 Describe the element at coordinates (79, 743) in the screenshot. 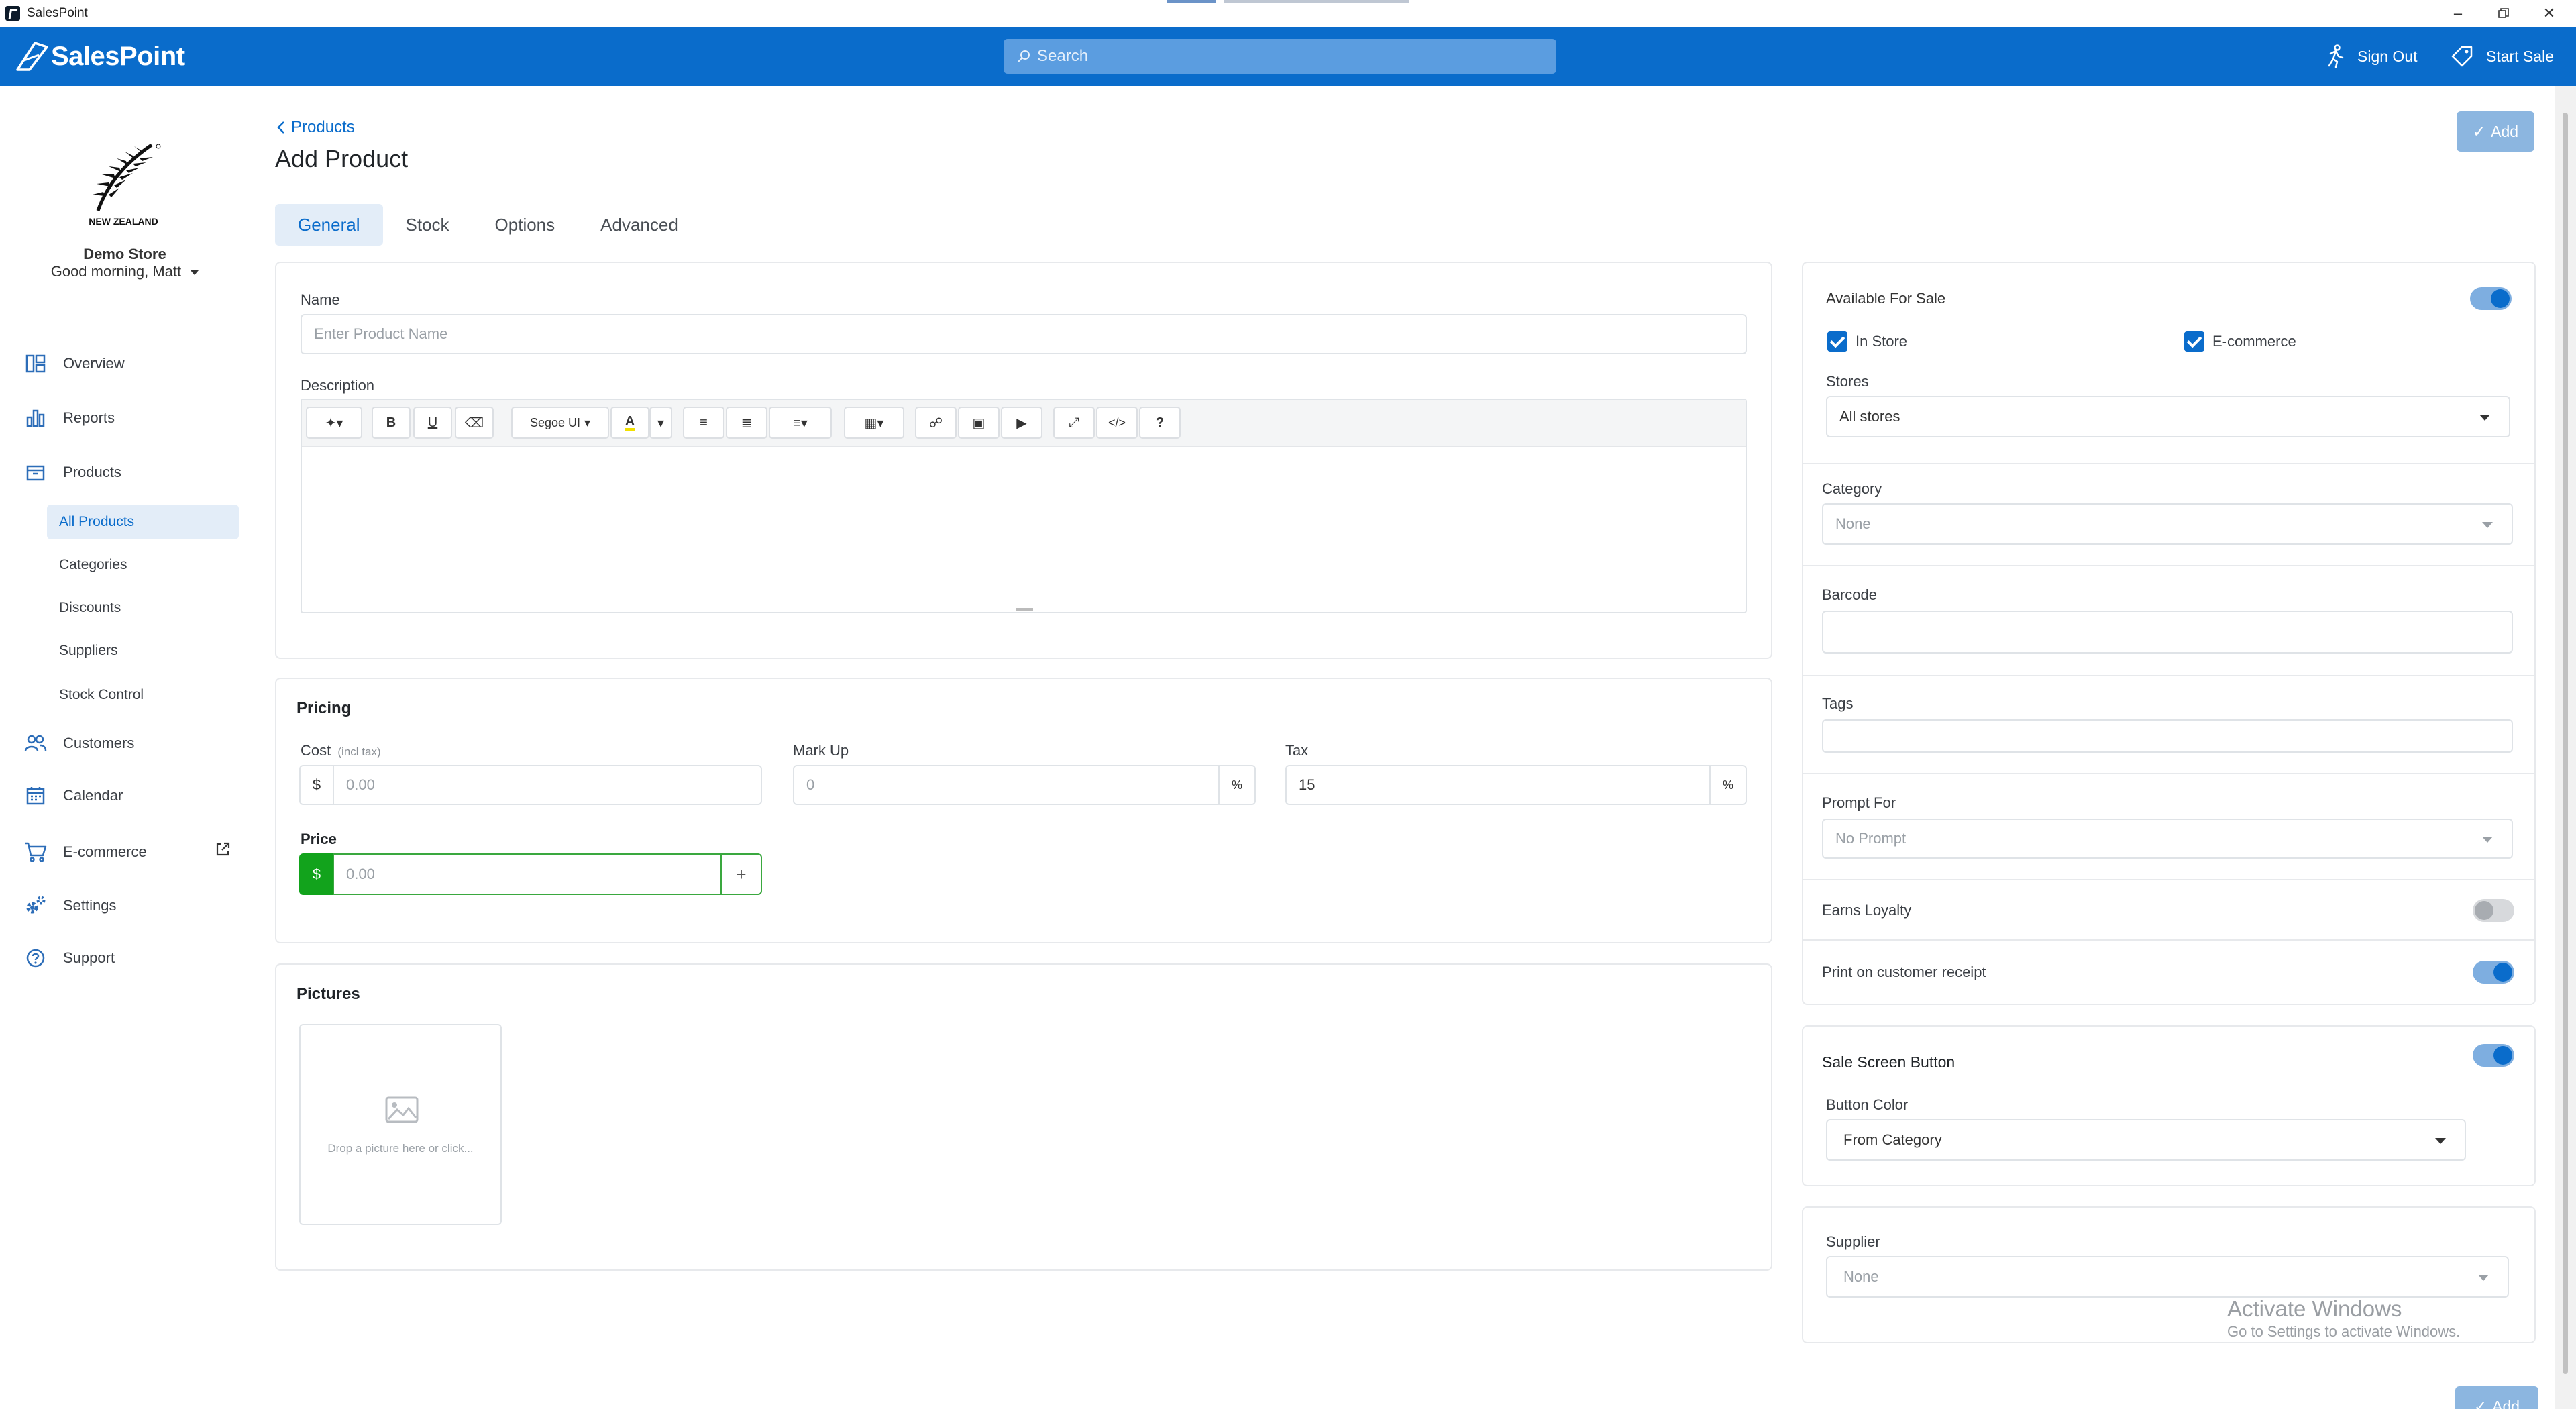

I see `nav-customers: Customers` at that location.